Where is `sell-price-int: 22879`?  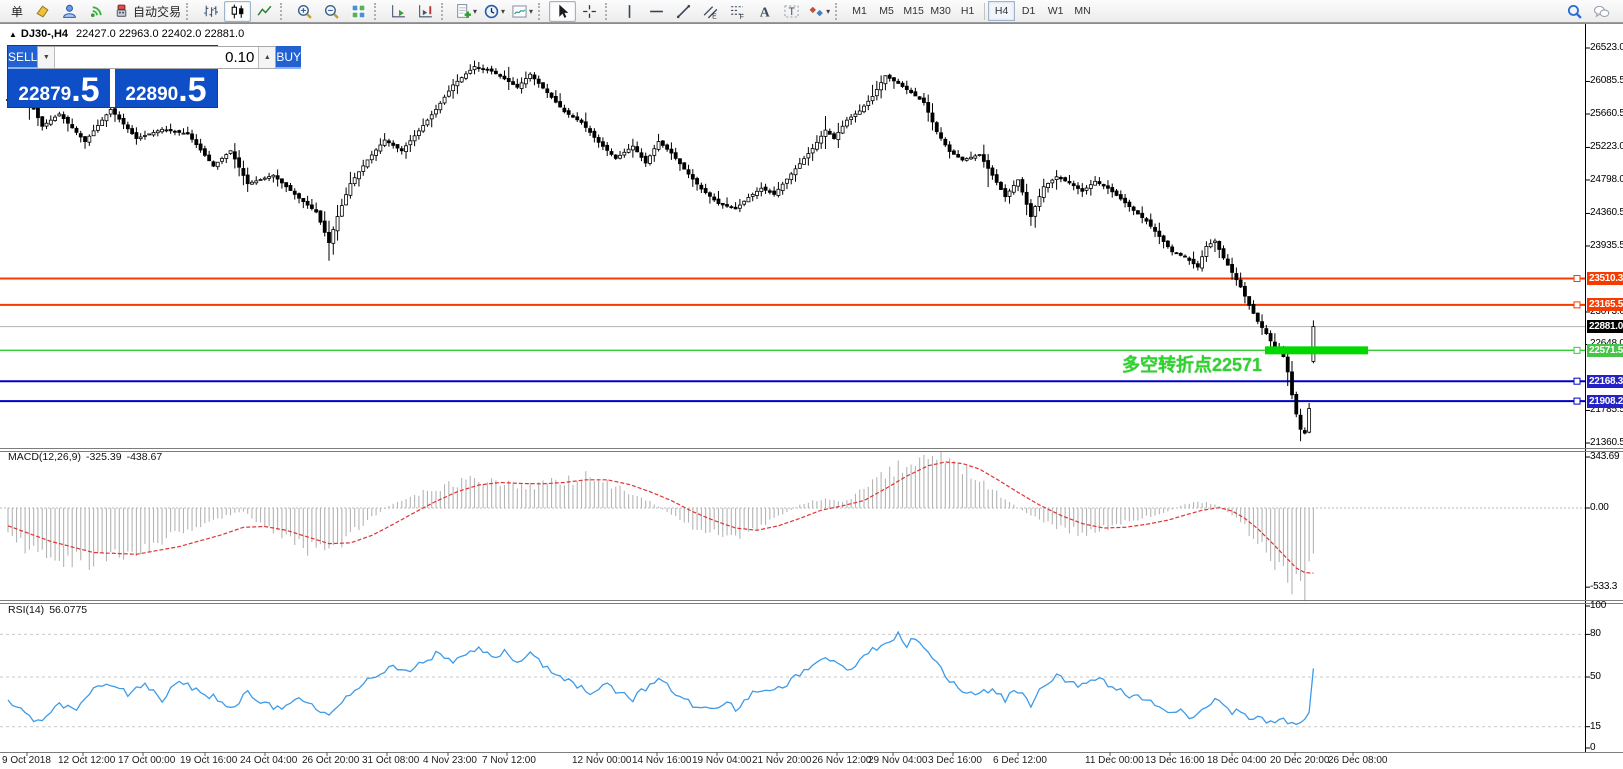
sell-price-int: 22879 is located at coordinates (45, 95).